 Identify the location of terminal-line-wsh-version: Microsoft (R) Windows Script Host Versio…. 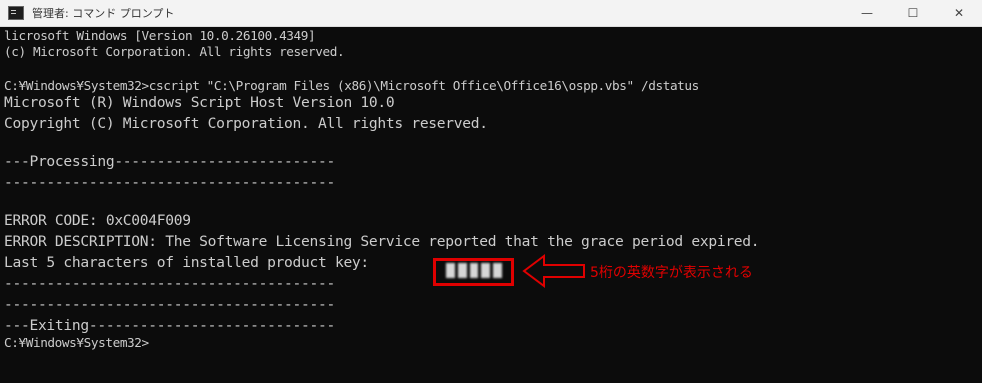
(199, 102).